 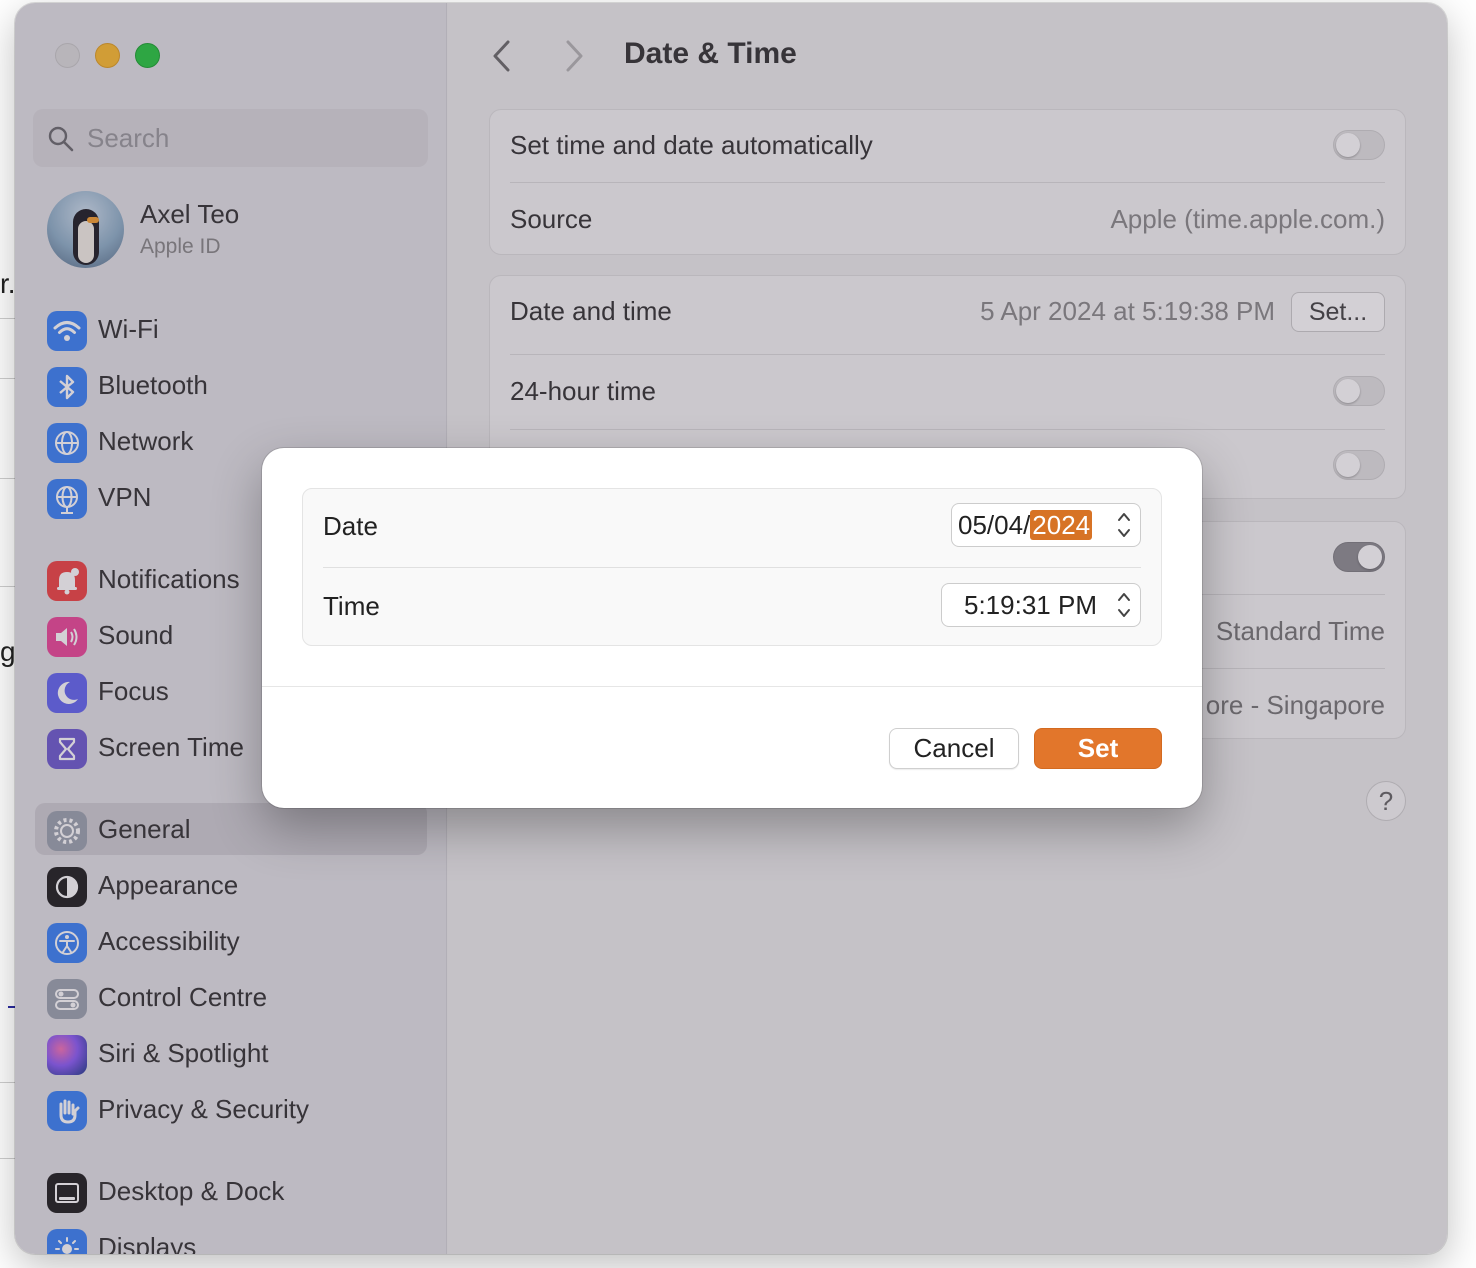 What do you see at coordinates (8, 283) in the screenshot?
I see `background-text-fragment: r.` at bounding box center [8, 283].